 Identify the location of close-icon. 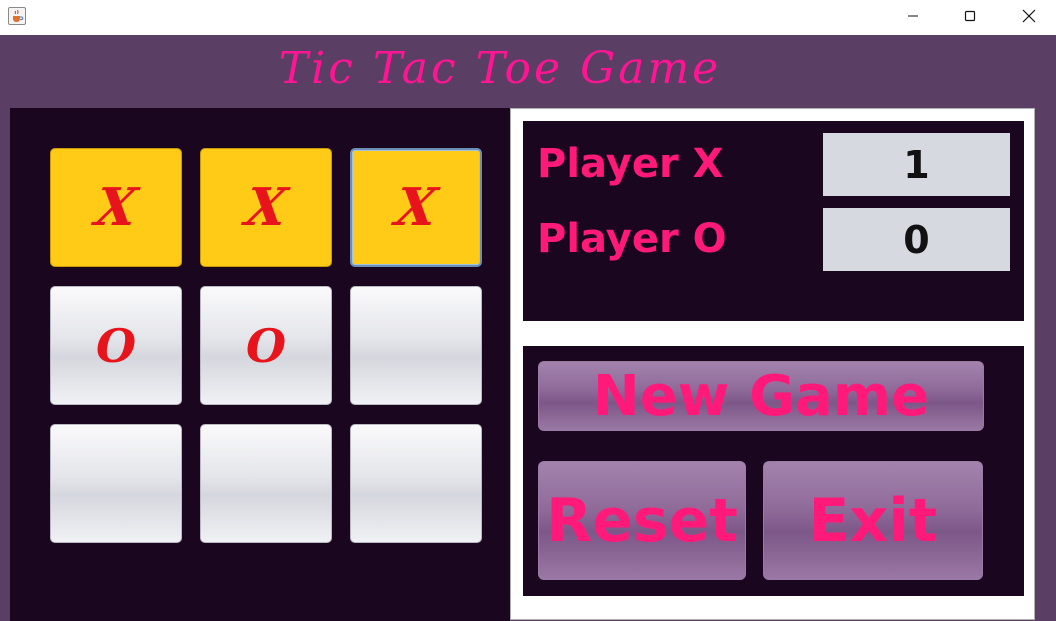
(1029, 16).